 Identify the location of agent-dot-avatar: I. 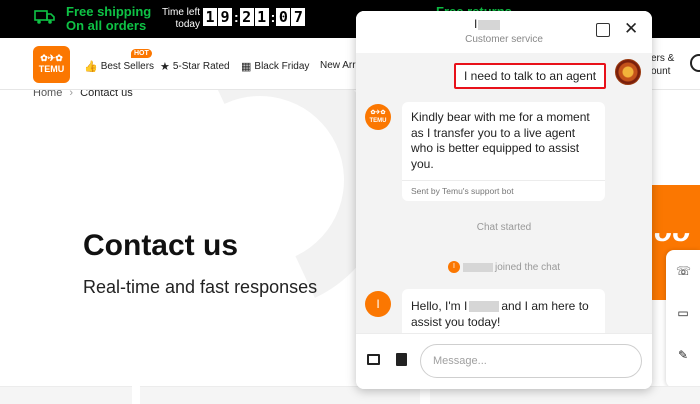
(454, 267).